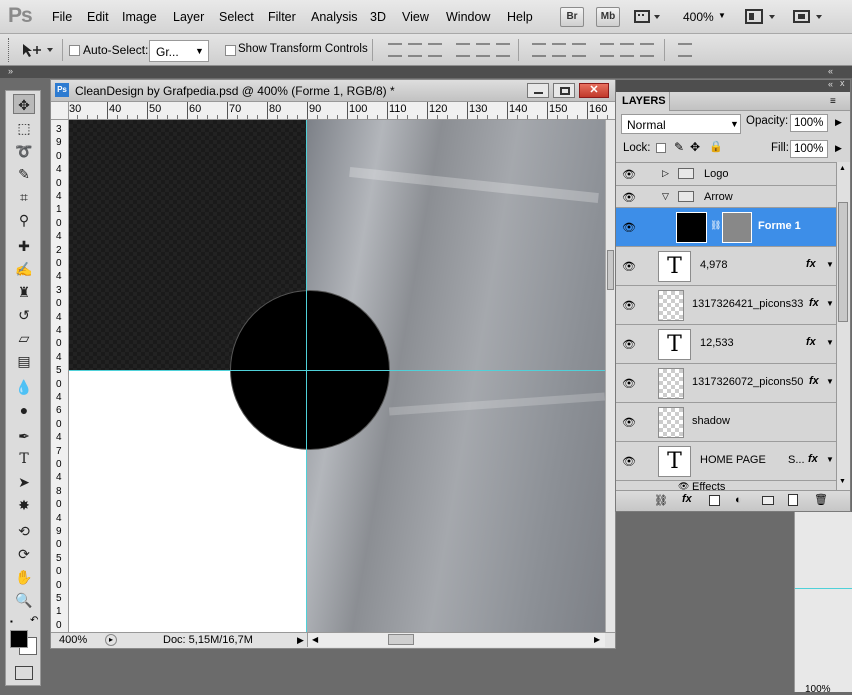 The height and width of the screenshot is (695, 852). Describe the element at coordinates (661, 148) in the screenshot. I see `lock-transparent-icon` at that location.